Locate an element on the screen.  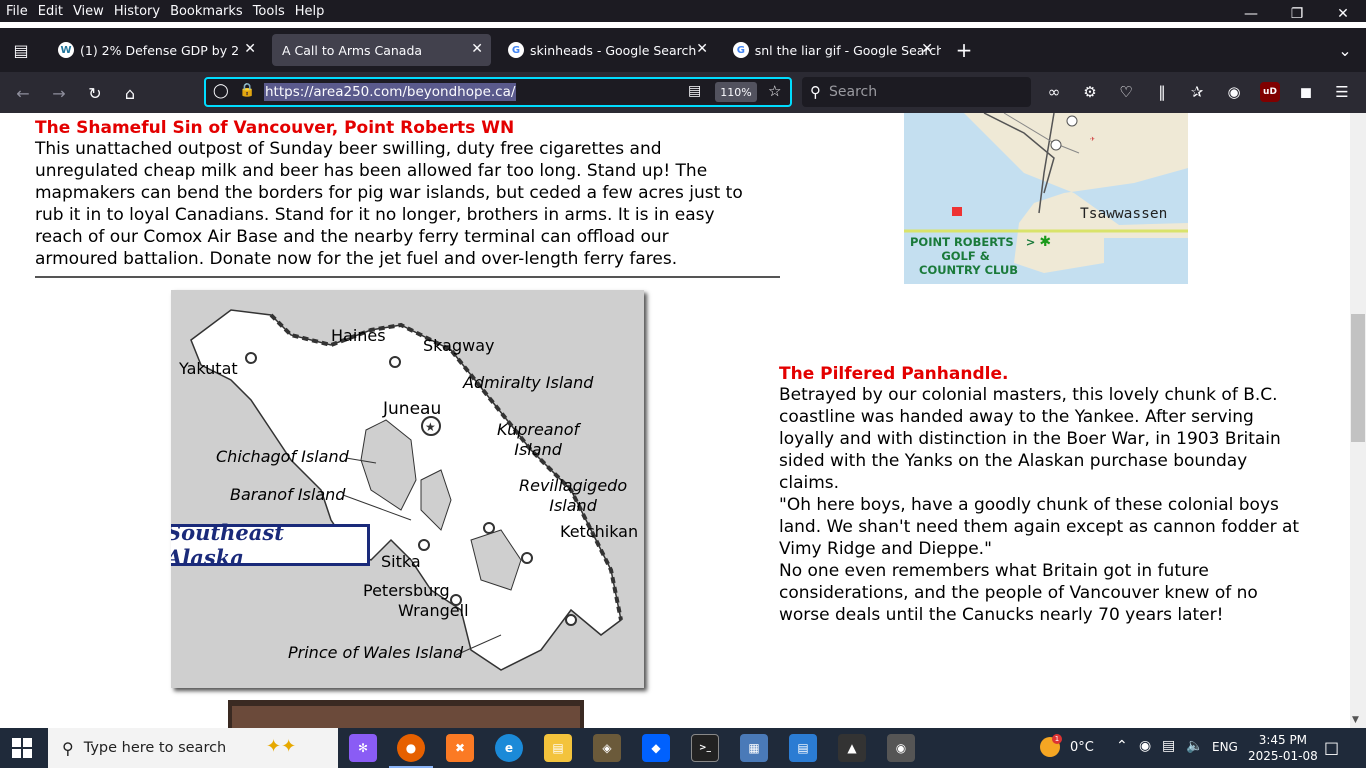
shield-icon: ◯ is located at coordinates (221, 91).